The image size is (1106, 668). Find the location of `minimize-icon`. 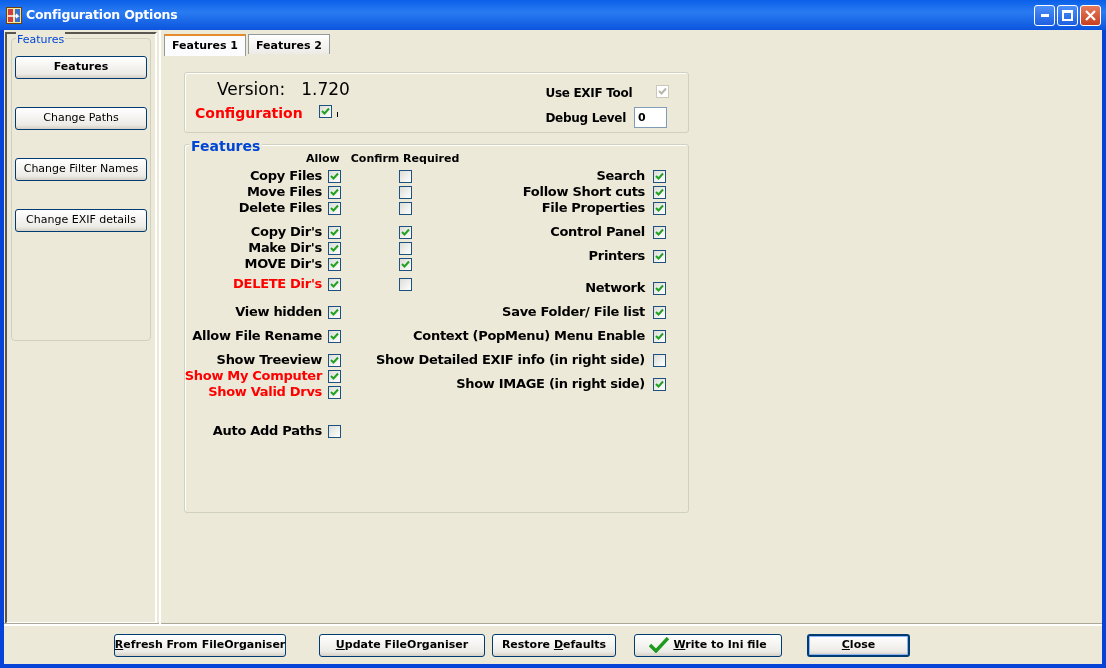

minimize-icon is located at coordinates (1044, 15).